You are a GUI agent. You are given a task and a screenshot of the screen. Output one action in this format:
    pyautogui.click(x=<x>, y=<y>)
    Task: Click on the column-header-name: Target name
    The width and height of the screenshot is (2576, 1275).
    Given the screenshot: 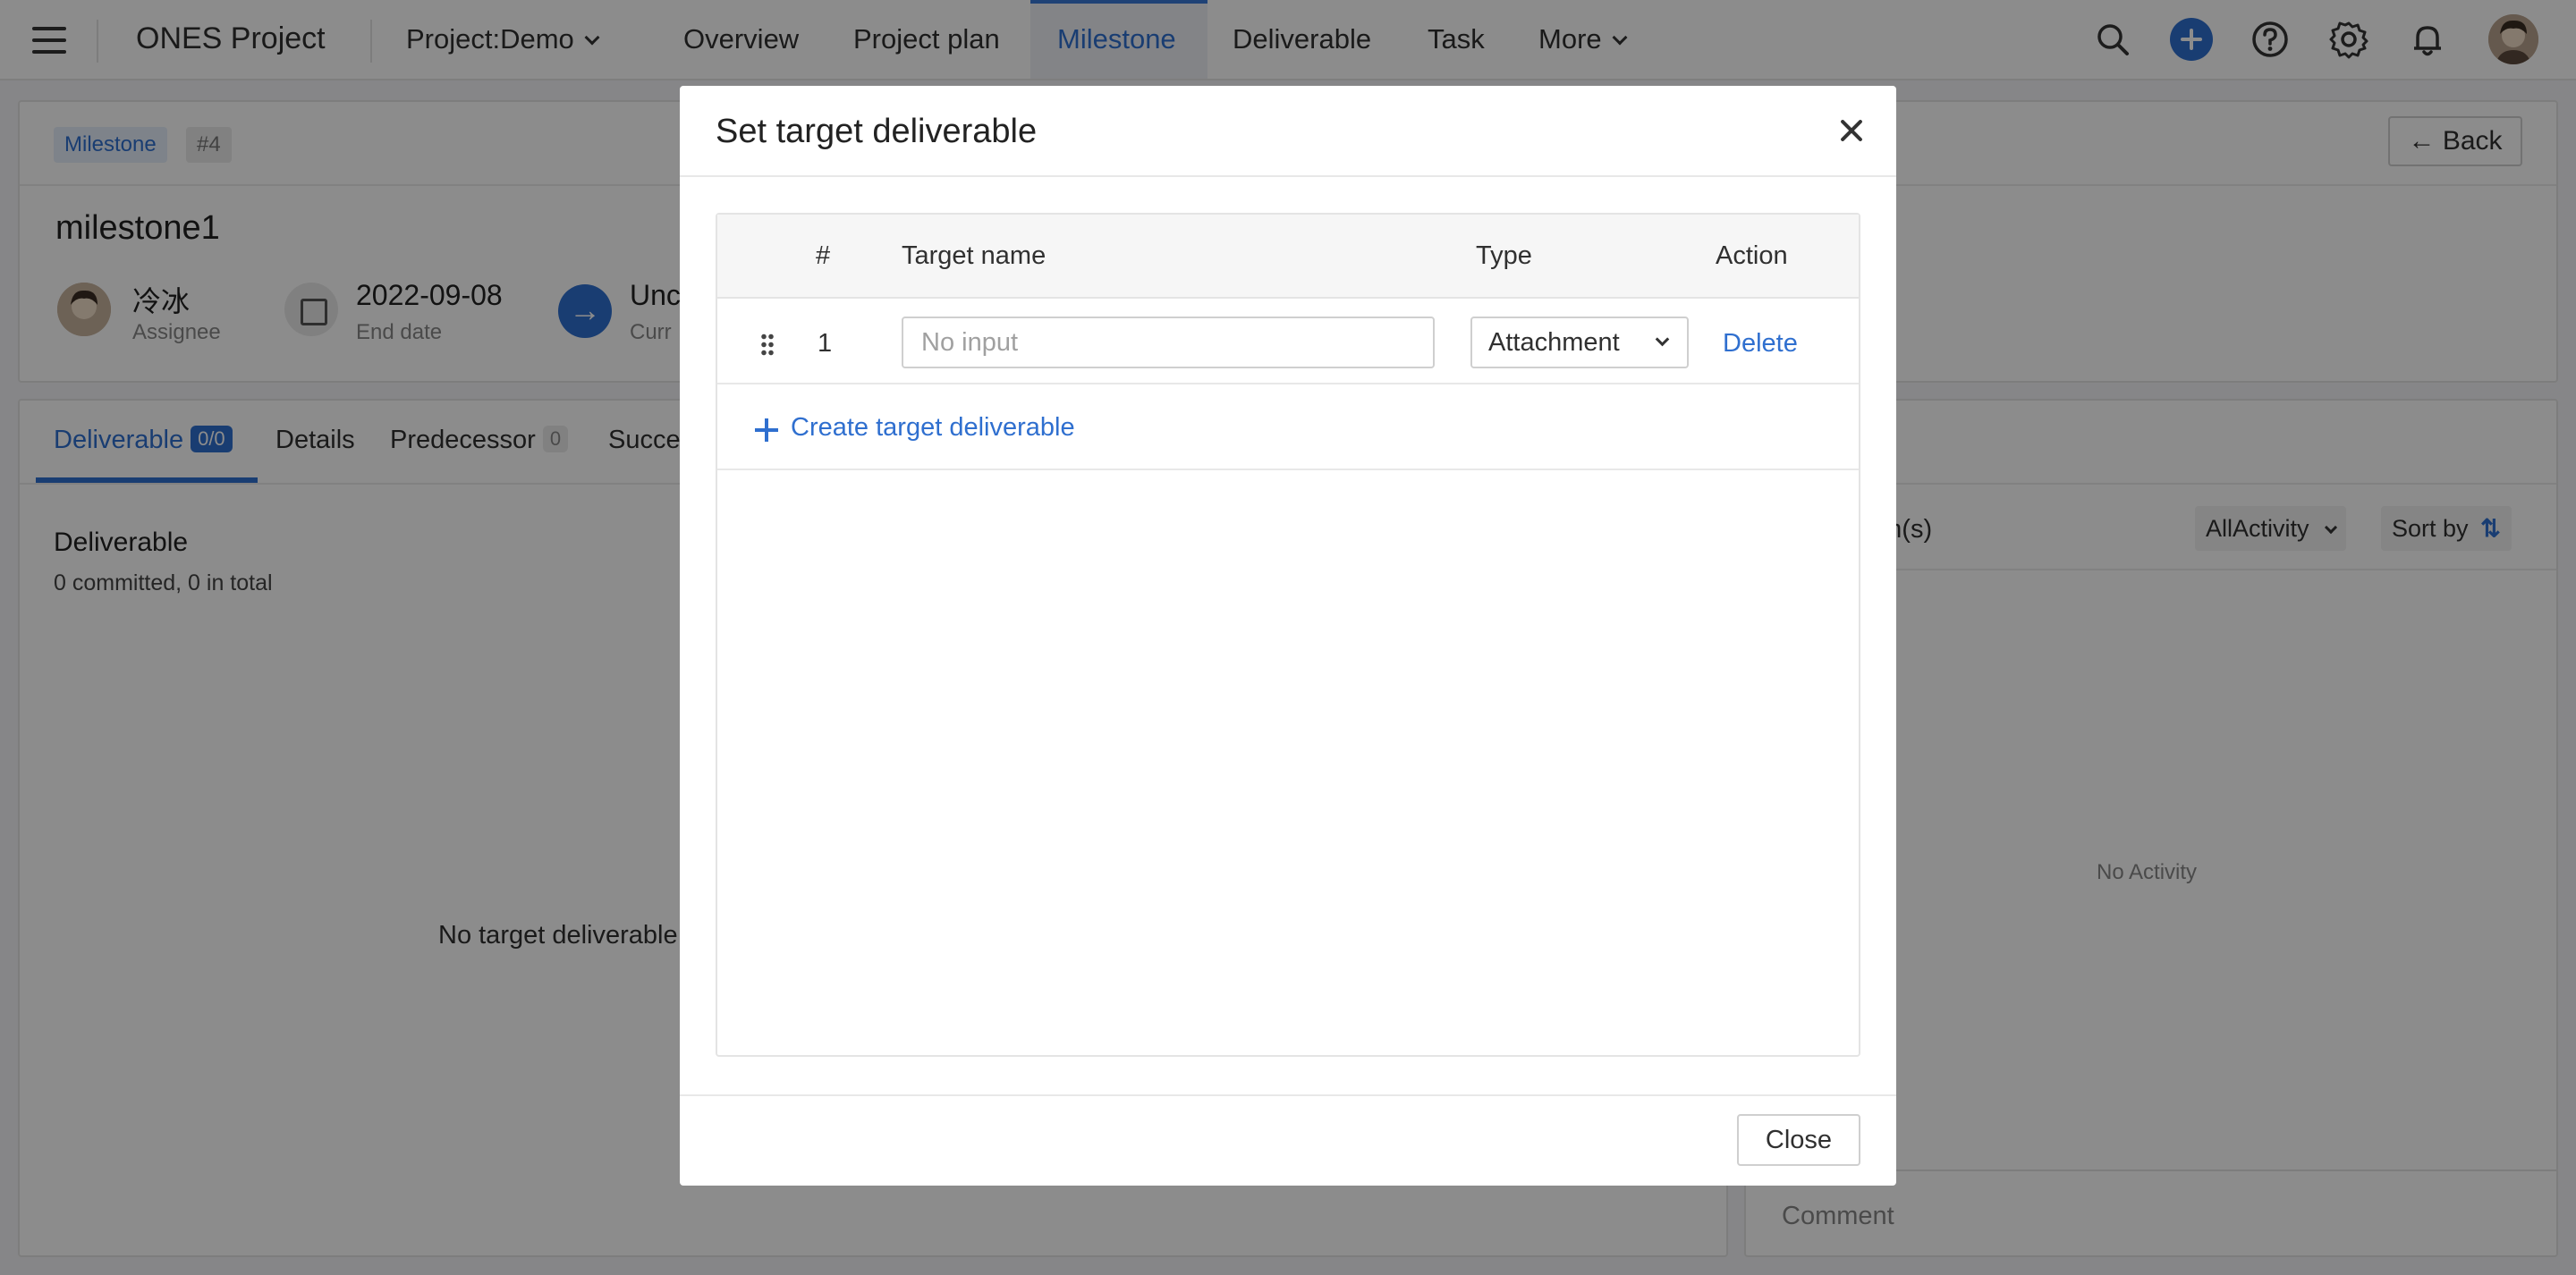 What is the action you would take?
    pyautogui.click(x=974, y=255)
    